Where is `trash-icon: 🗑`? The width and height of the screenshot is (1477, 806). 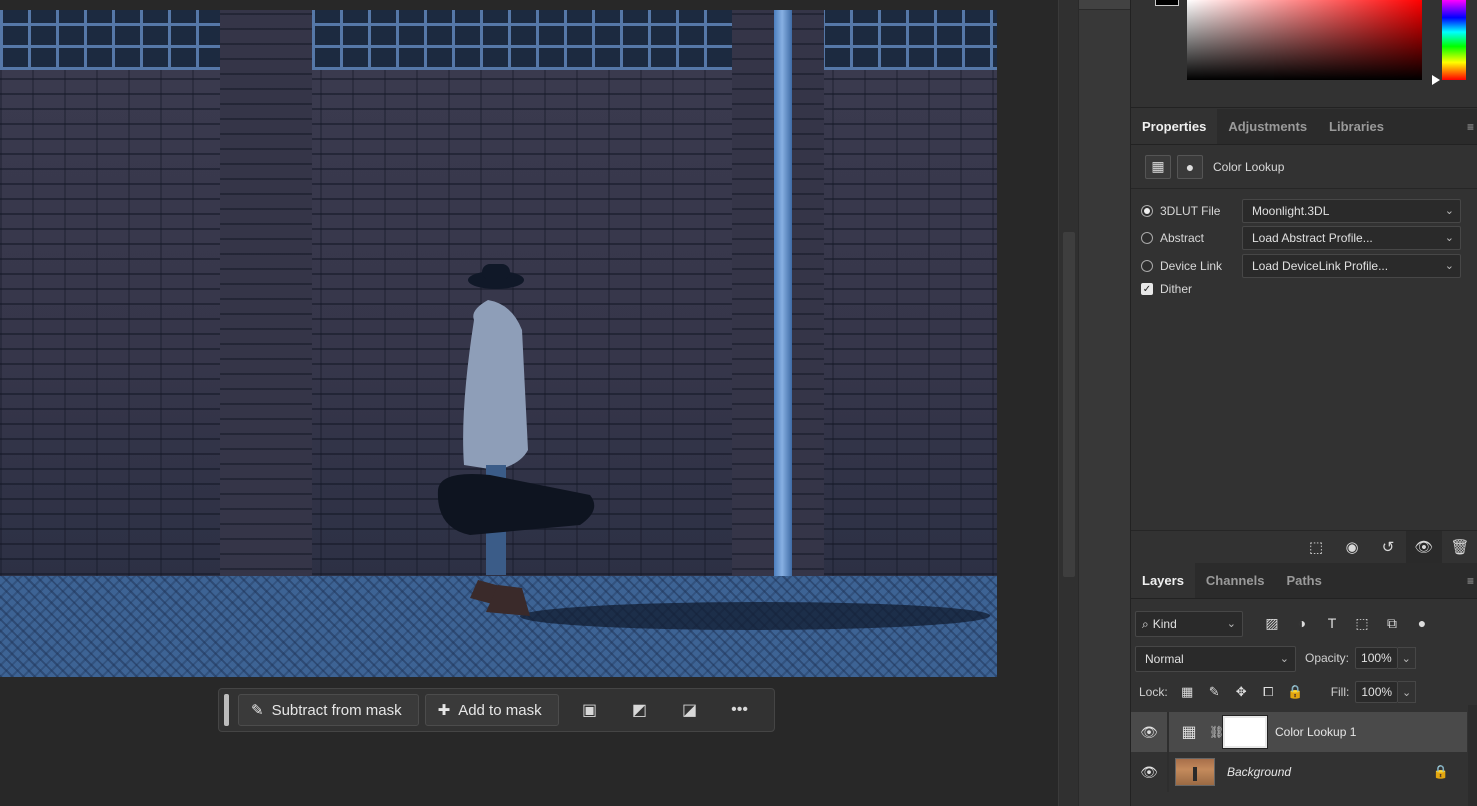
trash-icon: 🗑 is located at coordinates (1460, 547).